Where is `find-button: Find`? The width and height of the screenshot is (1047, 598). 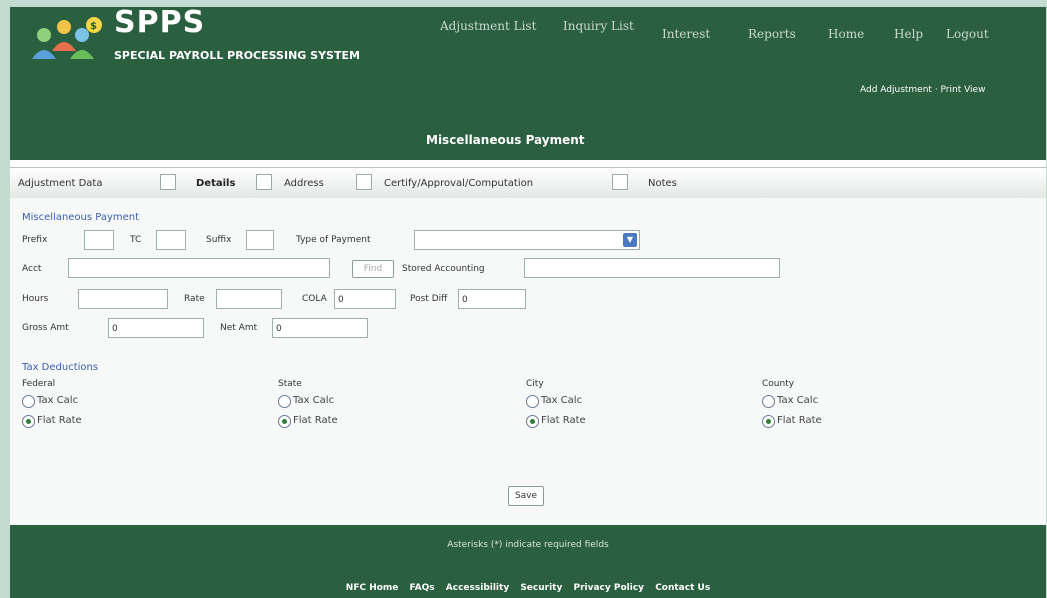
find-button: Find is located at coordinates (373, 269).